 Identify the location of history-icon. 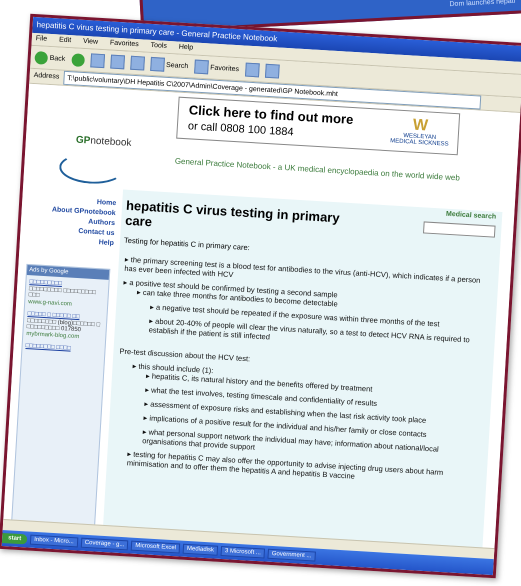
(252, 70).